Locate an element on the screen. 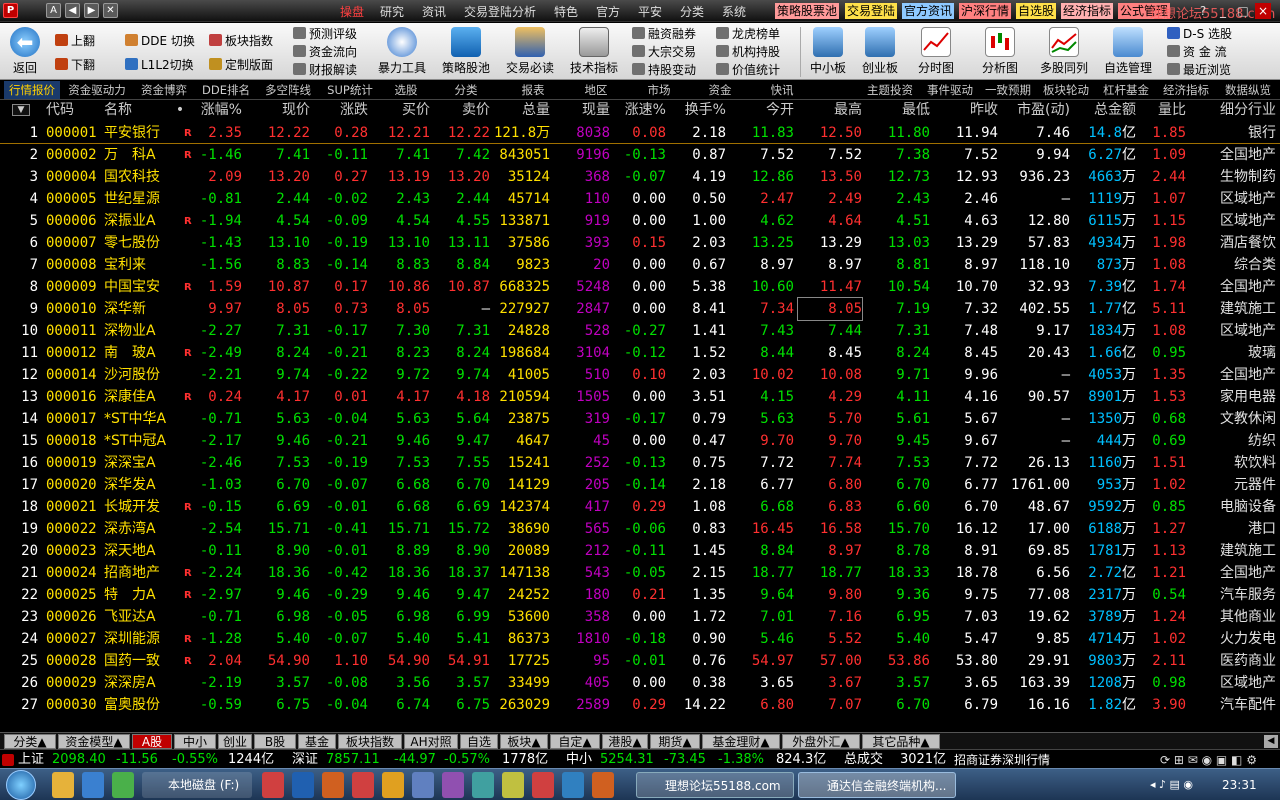 The width and height of the screenshot is (1280, 800). close-icon: × is located at coordinates (1263, 11).